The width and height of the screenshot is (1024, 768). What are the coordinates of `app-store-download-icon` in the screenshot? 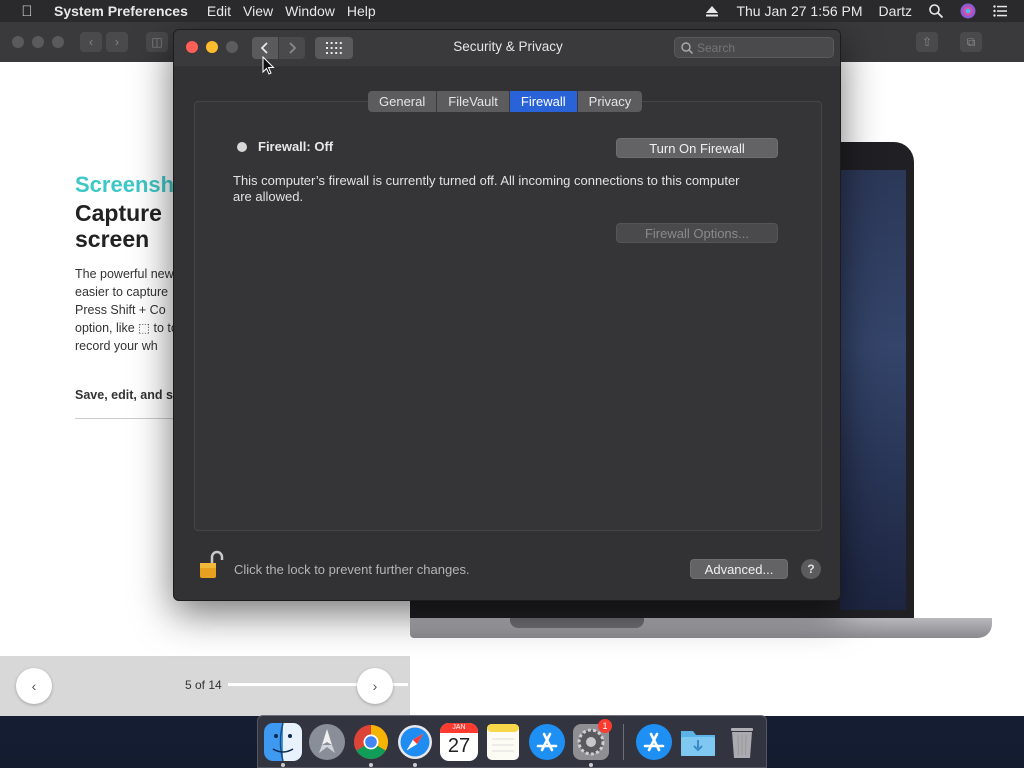 It's located at (654, 742).